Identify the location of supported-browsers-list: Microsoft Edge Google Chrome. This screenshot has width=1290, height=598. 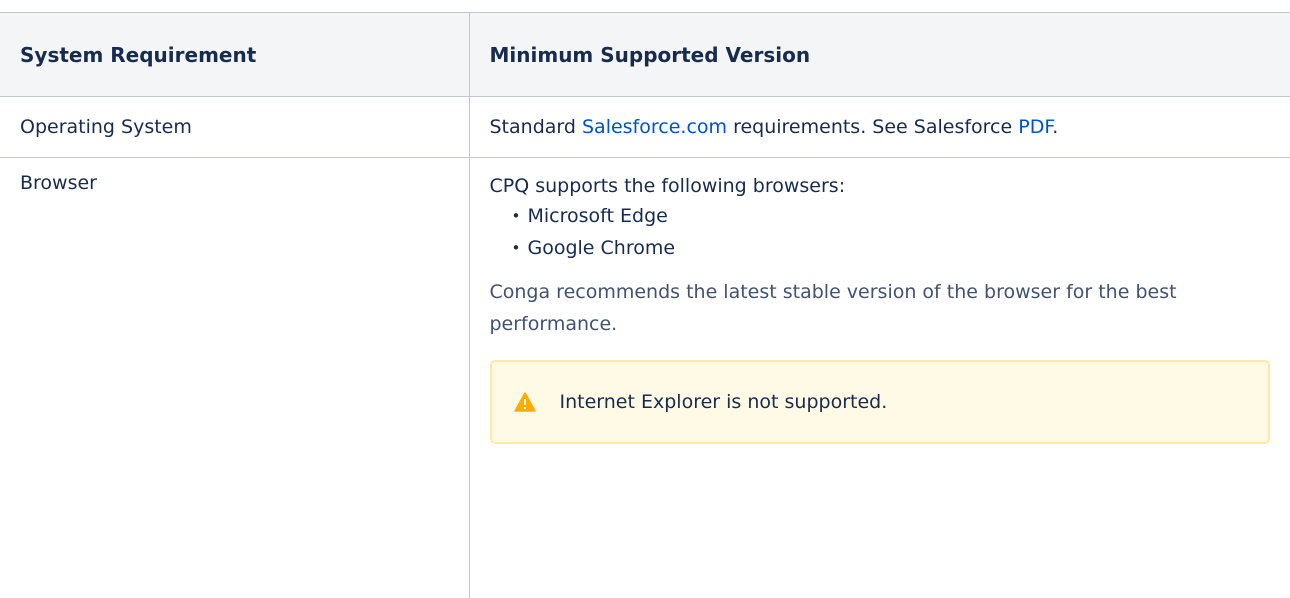
(880, 232).